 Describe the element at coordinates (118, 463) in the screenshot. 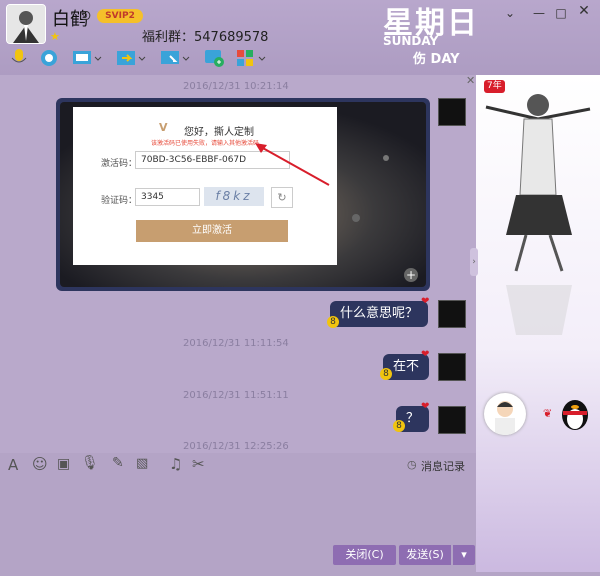

I see `edit-icon: ✎` at that location.